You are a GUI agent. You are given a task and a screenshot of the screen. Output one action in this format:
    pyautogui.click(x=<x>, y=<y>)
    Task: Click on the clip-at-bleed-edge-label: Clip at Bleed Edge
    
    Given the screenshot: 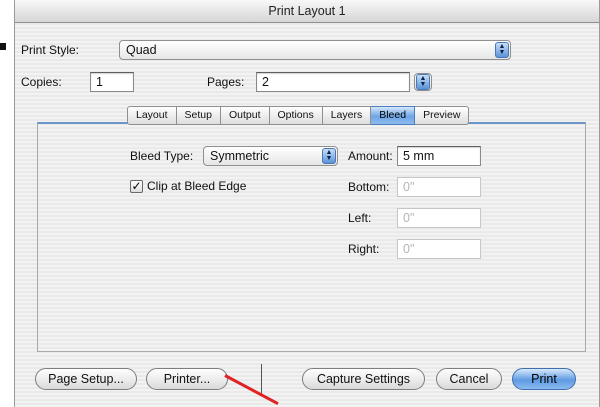 What is the action you would take?
    pyautogui.click(x=197, y=186)
    